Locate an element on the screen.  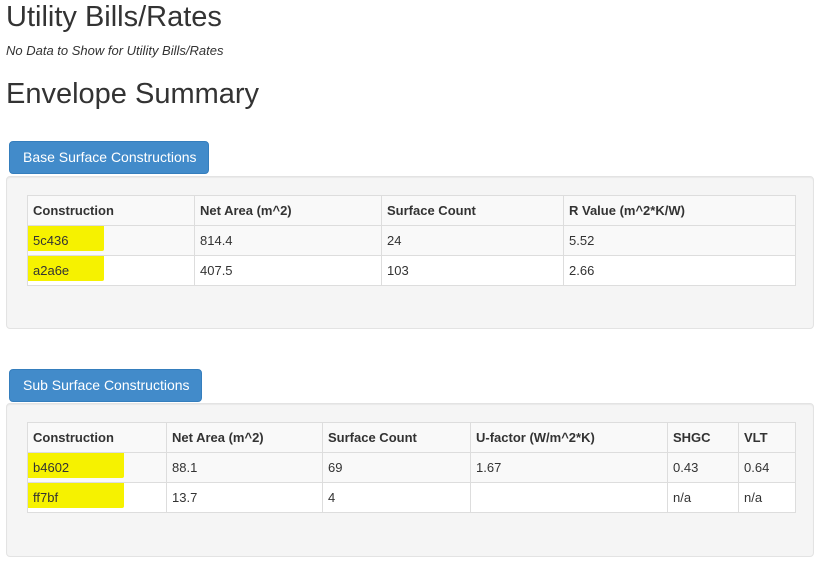
net-area-cell: 13.7 is located at coordinates (244, 497).